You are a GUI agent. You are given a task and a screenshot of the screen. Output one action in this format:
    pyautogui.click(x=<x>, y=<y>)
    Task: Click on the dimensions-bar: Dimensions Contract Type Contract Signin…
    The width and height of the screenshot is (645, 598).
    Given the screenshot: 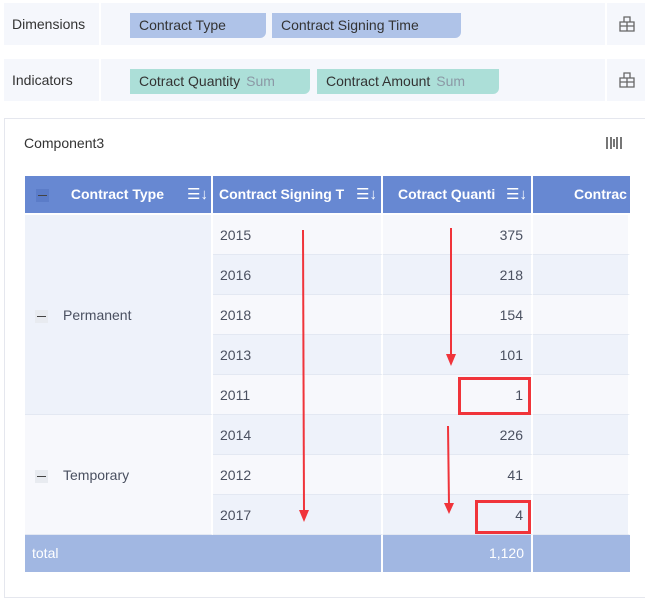 What is the action you would take?
    pyautogui.click(x=324, y=24)
    